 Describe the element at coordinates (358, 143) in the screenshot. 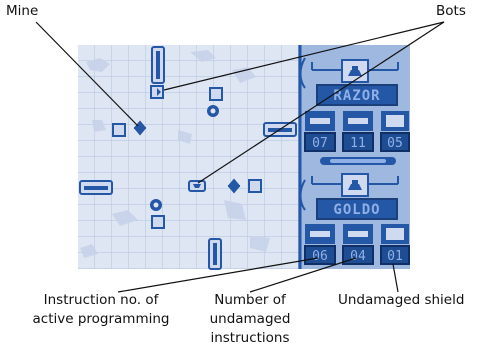

I see `undamaged-instructions-value: 11` at that location.